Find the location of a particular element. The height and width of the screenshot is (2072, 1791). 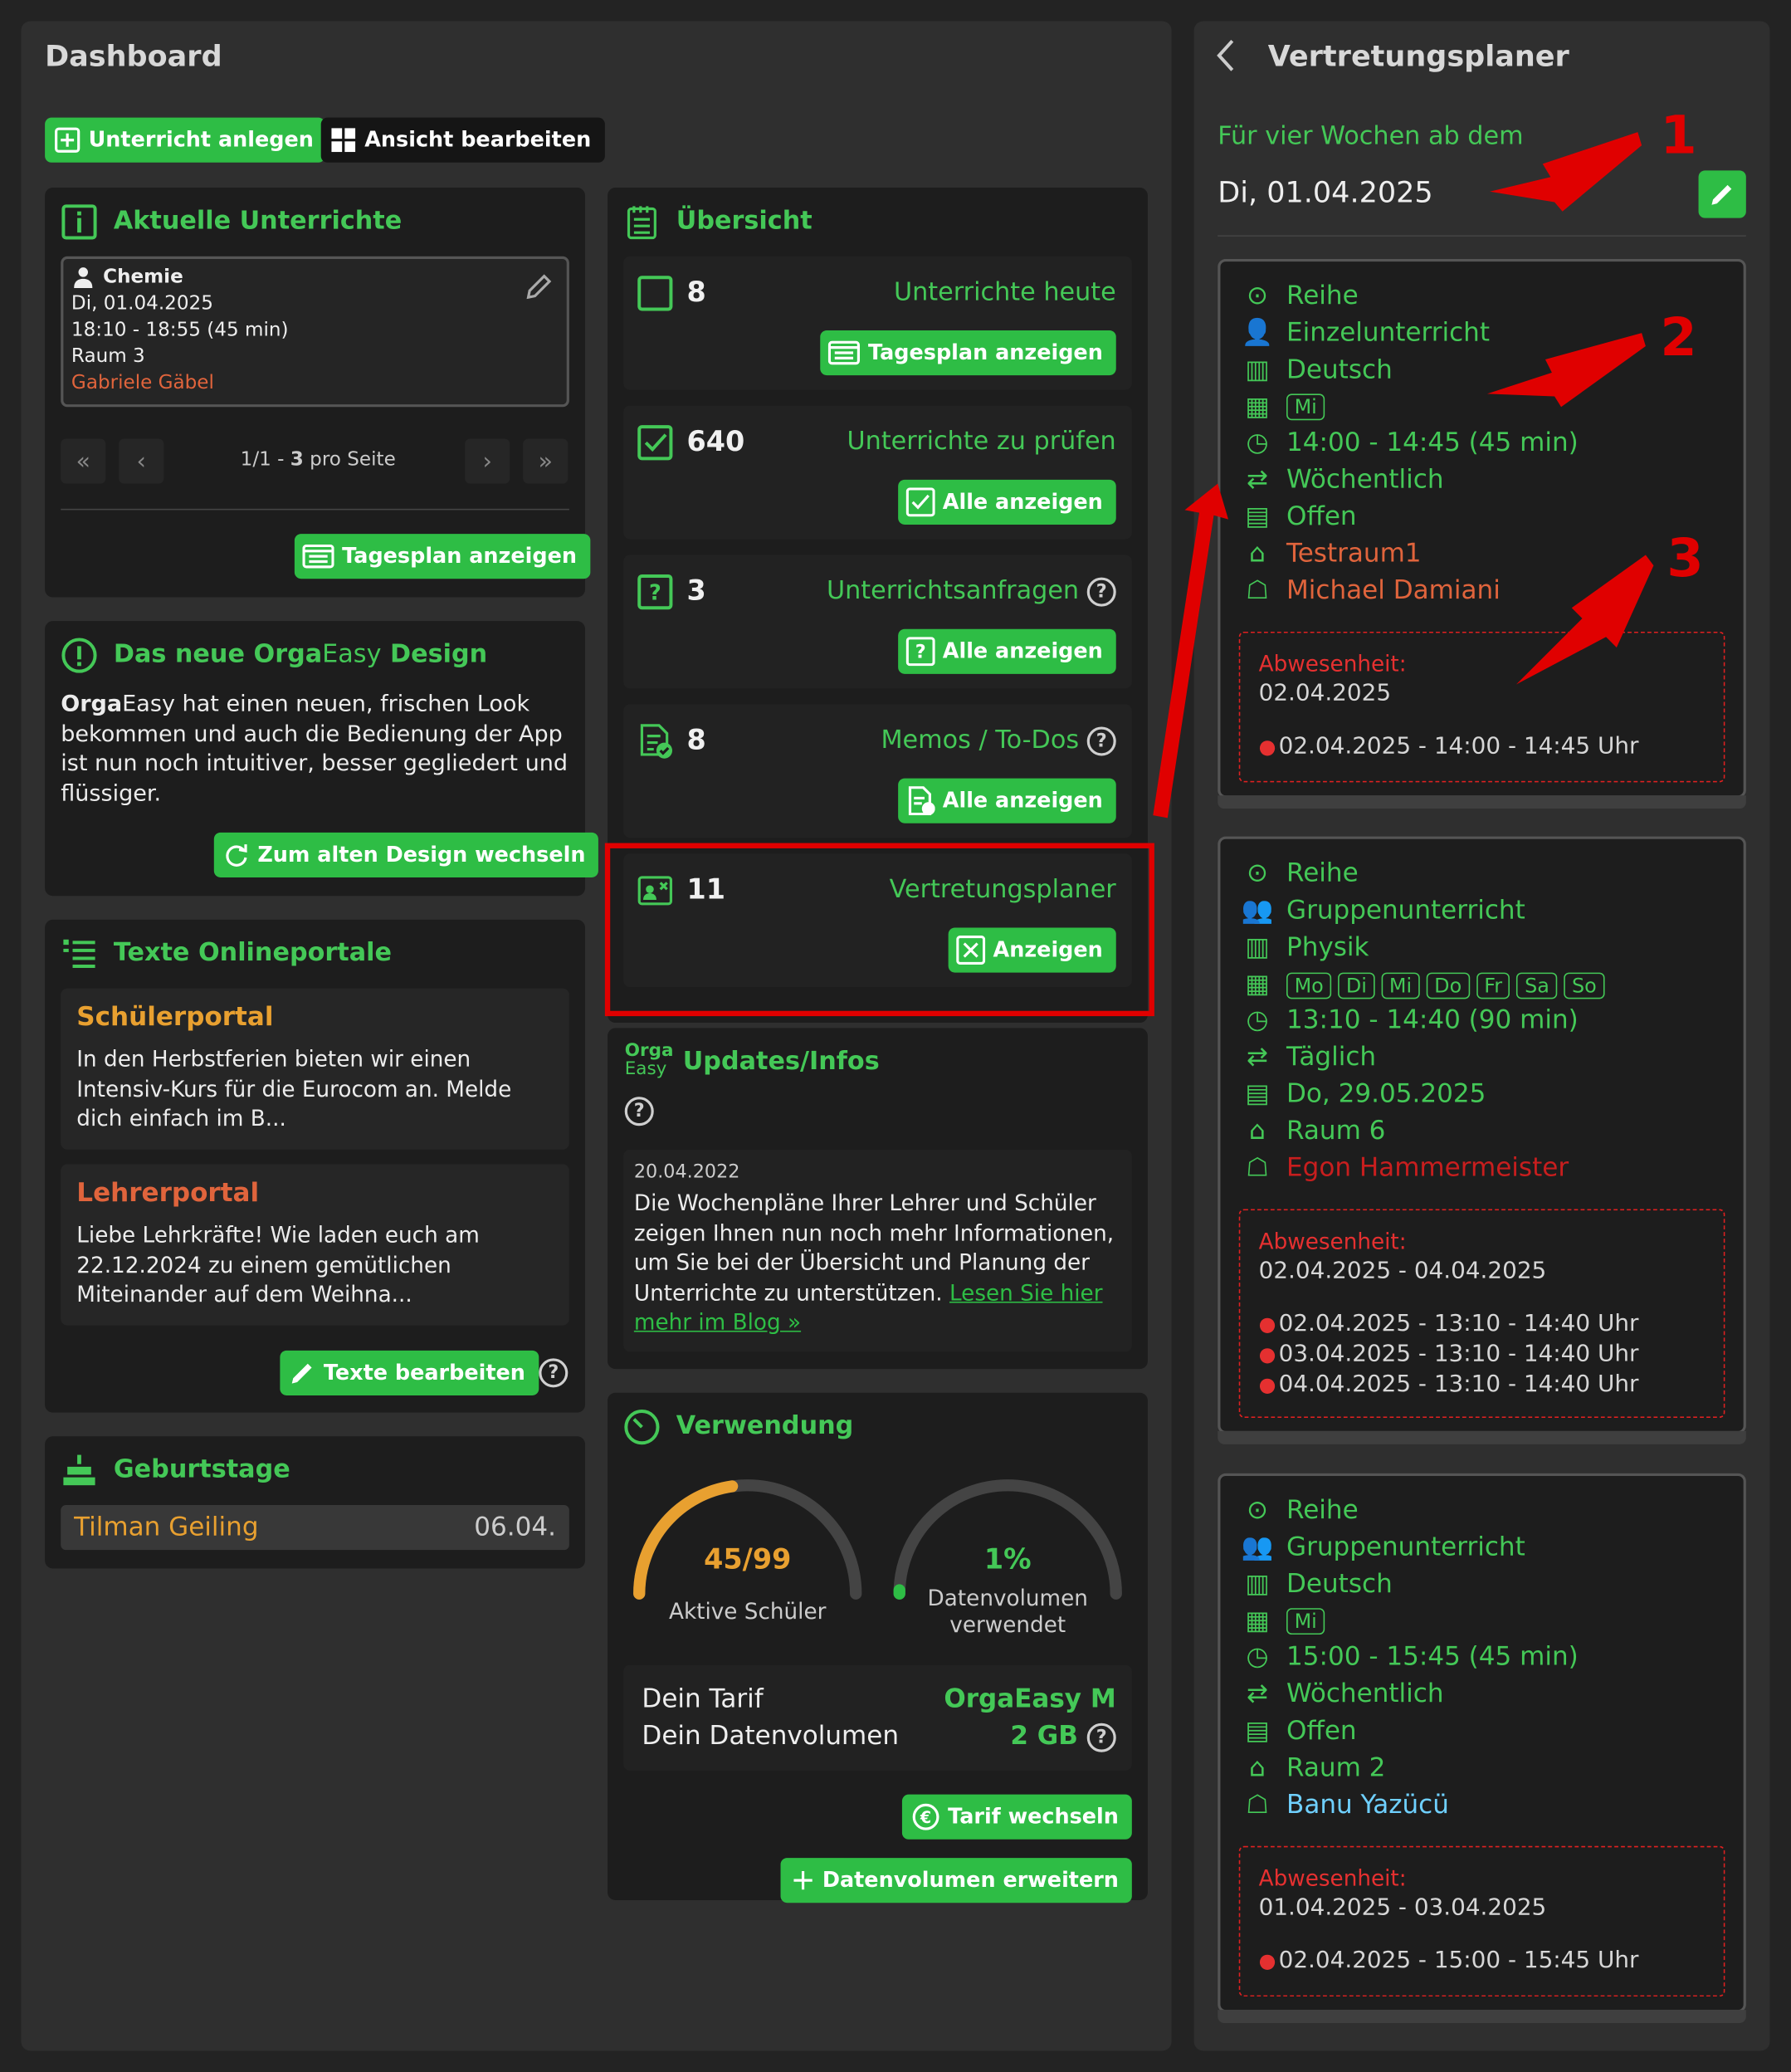

annotation-number: 2 is located at coordinates (1678, 338).